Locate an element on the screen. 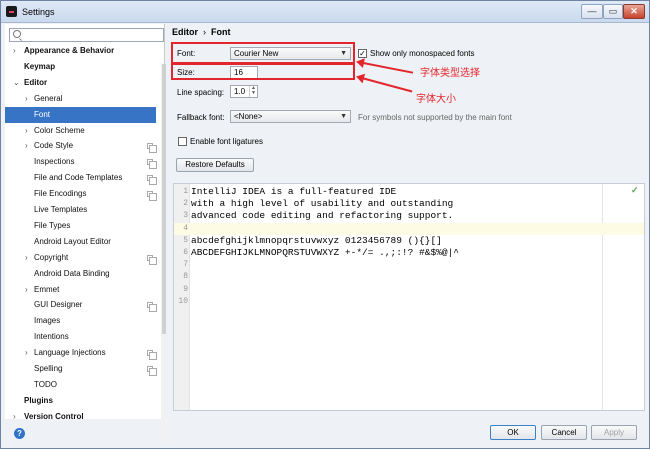 Image resolution: width=650 pixels, height=449 pixels. line-spacing-input: 1.0 ▲ ▼ is located at coordinates (244, 91).